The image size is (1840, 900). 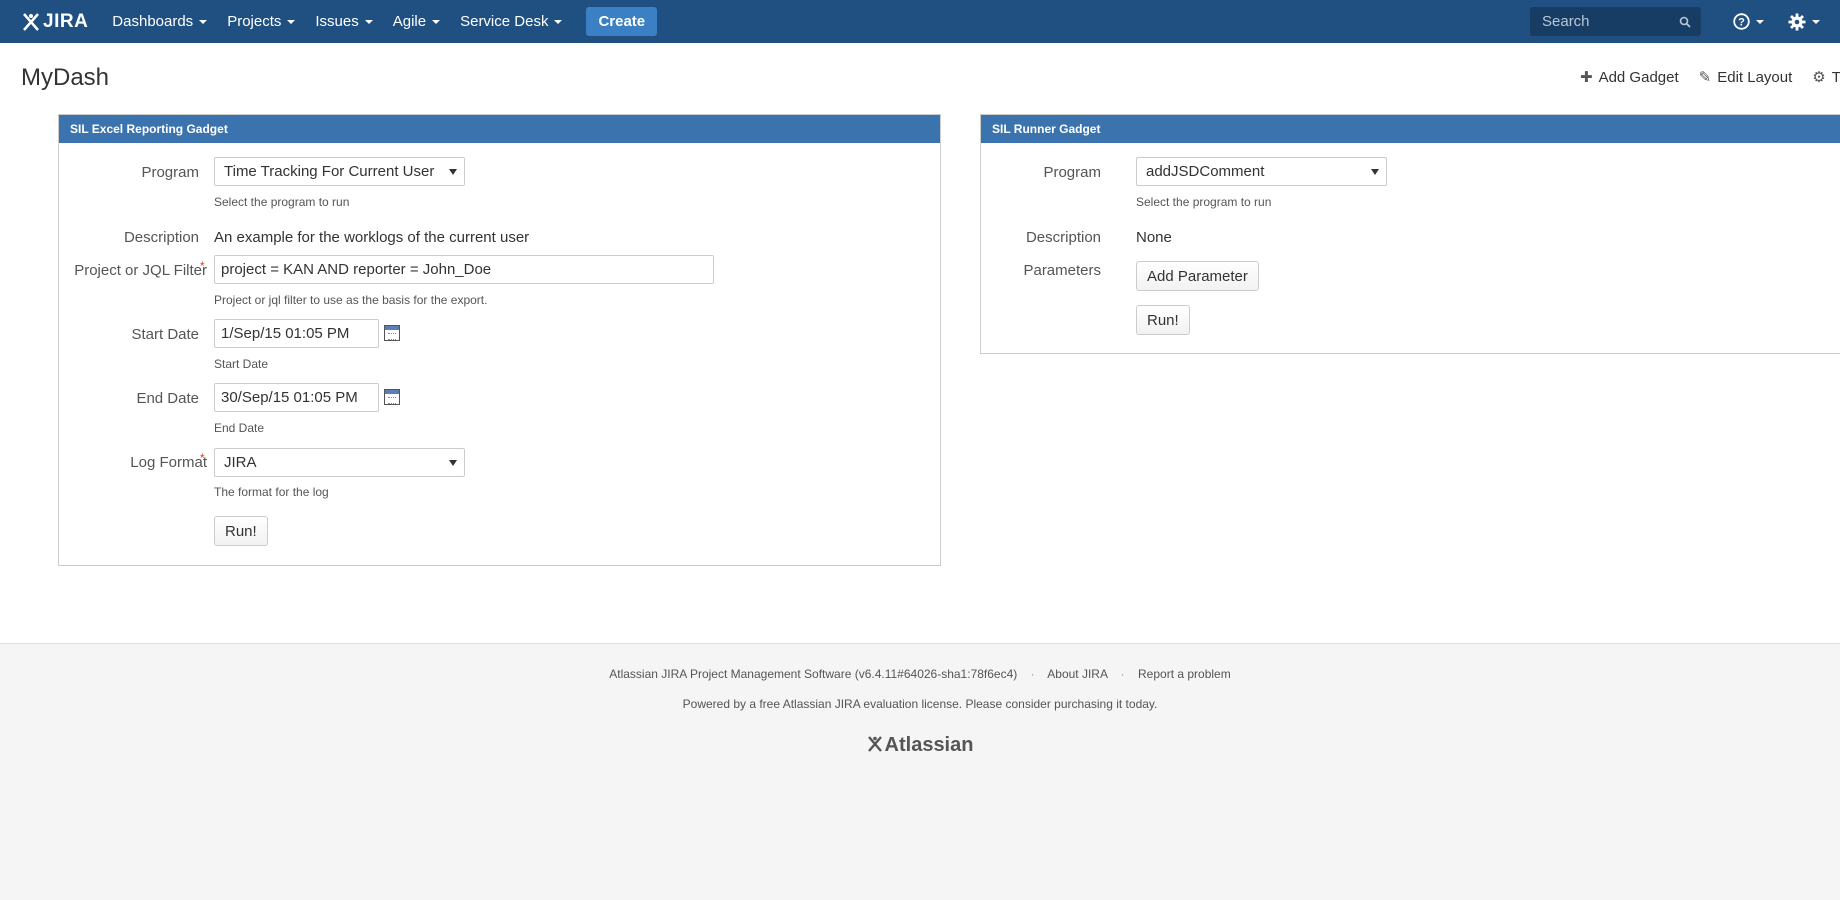 I want to click on jira-logo: JIRA, so click(x=55, y=22).